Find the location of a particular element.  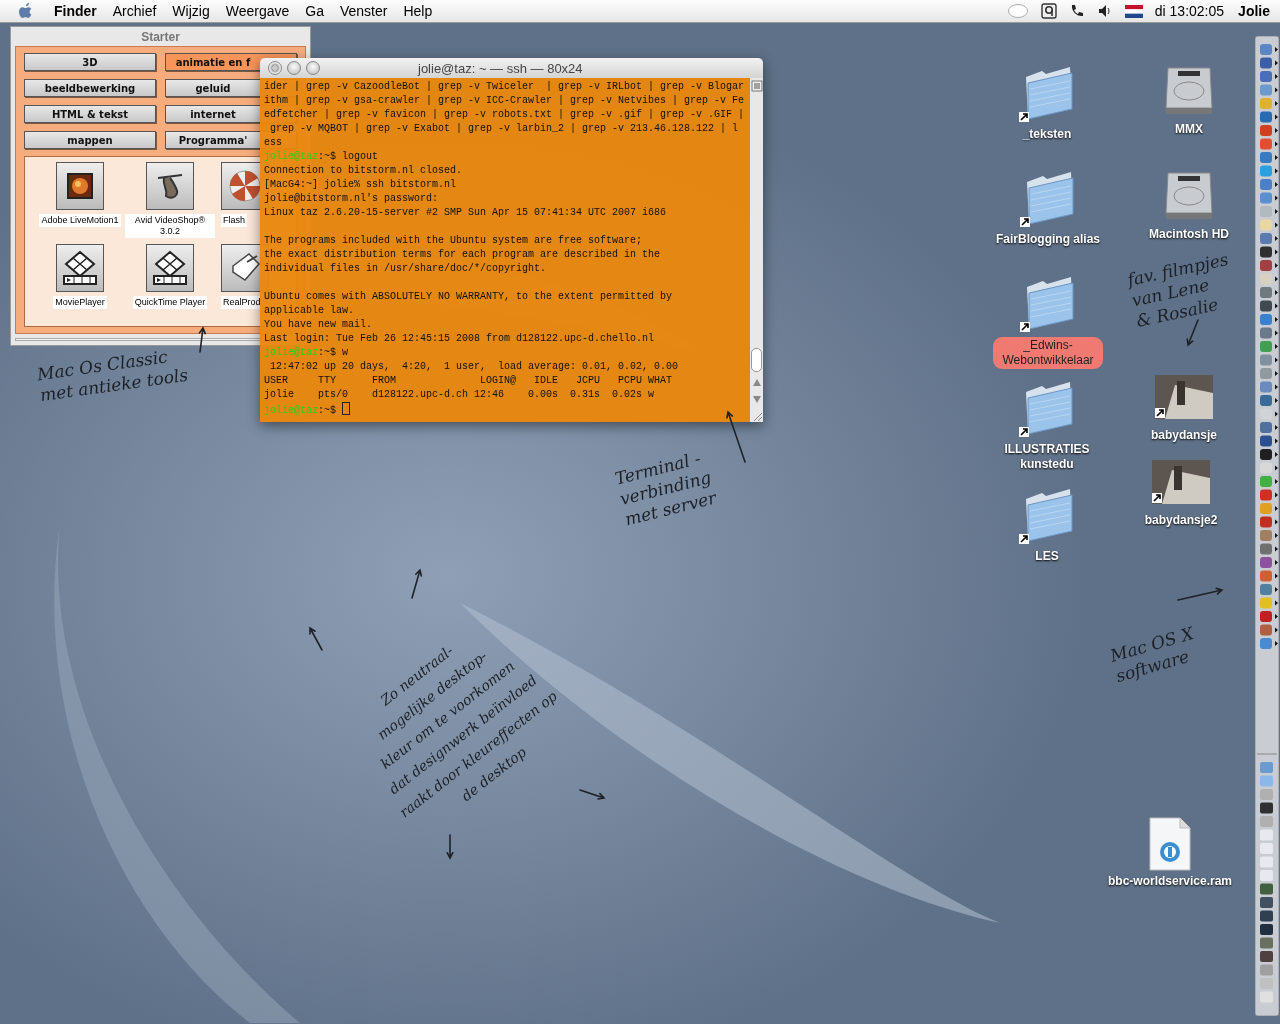

user-menu: Jolie is located at coordinates (1254, 11).